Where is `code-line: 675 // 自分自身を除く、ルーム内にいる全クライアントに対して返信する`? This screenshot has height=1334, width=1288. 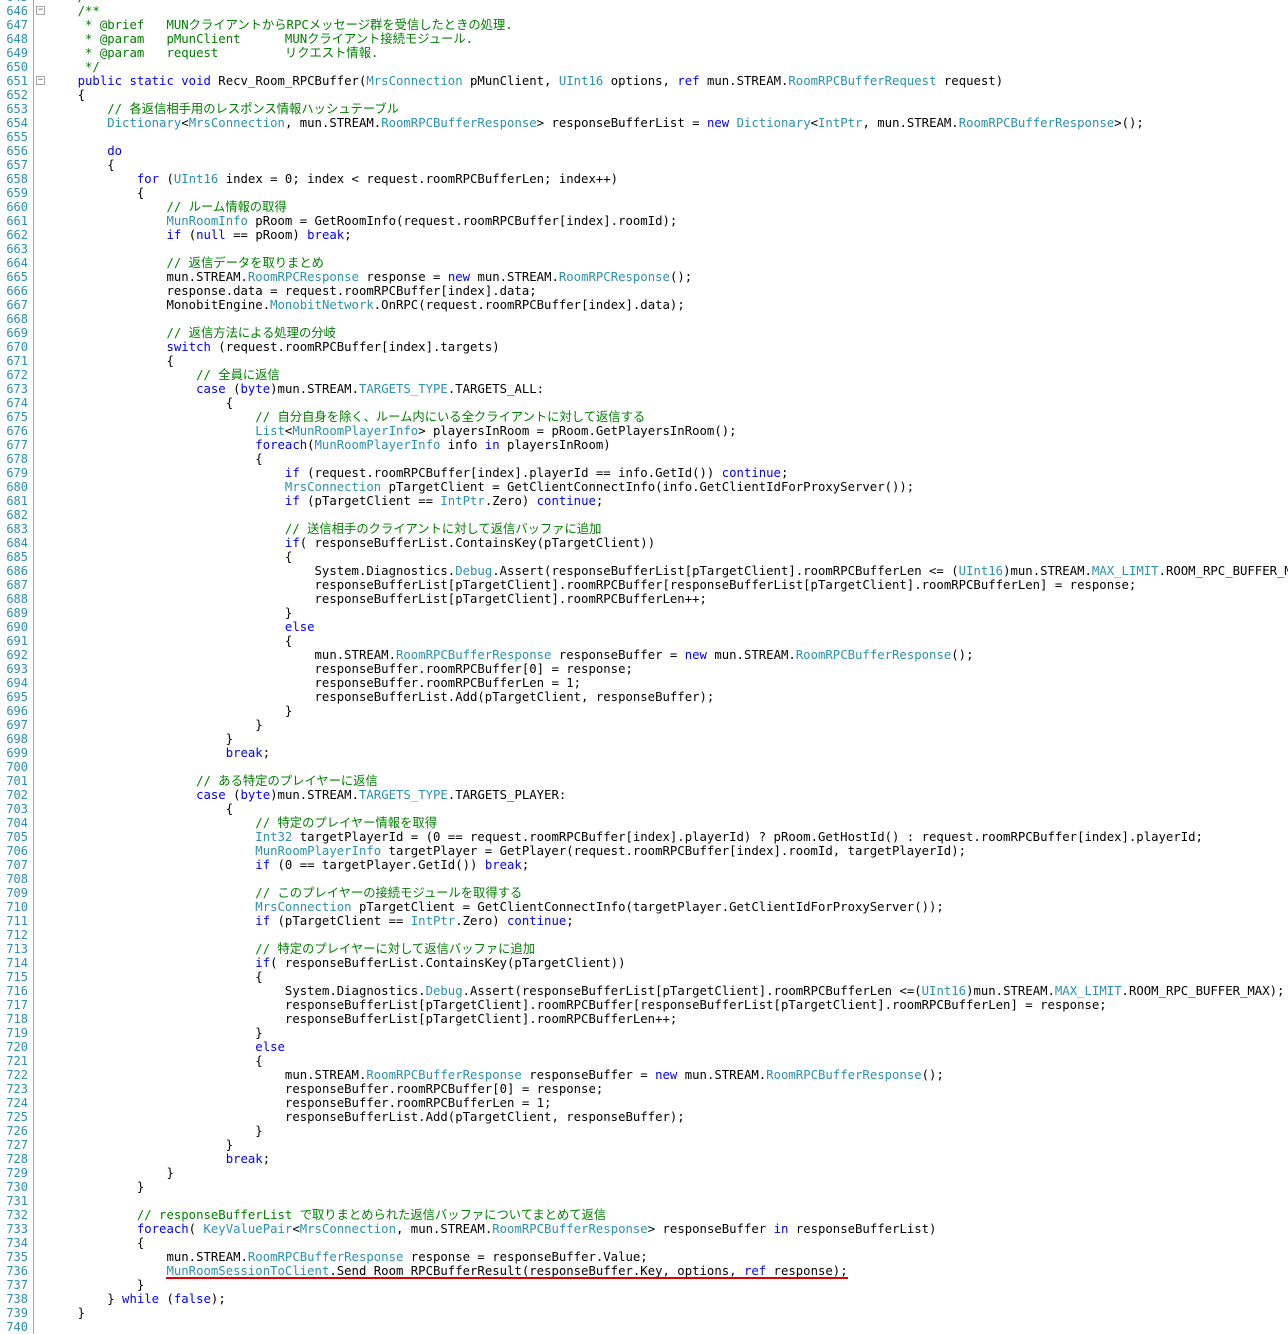 code-line: 675 // 自分自身を除く、ルーム内にいる全クライアントに対して返信する is located at coordinates (644, 417).